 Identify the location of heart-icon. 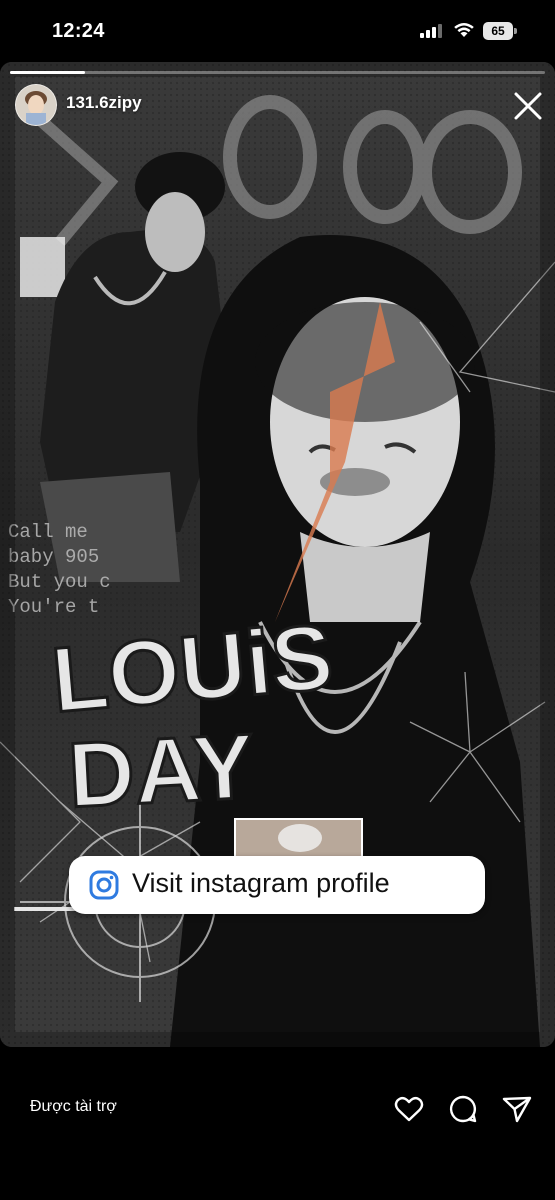
(409, 1109).